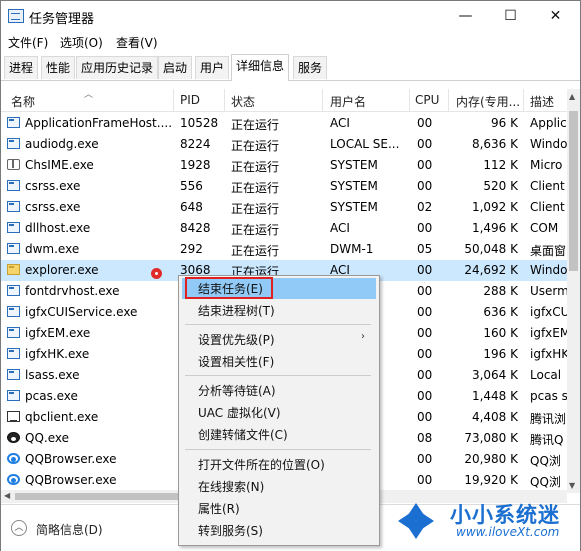 The image size is (581, 551). Describe the element at coordinates (7, 495) in the screenshot. I see `scroll-left-arrow-icon: ◀` at that location.